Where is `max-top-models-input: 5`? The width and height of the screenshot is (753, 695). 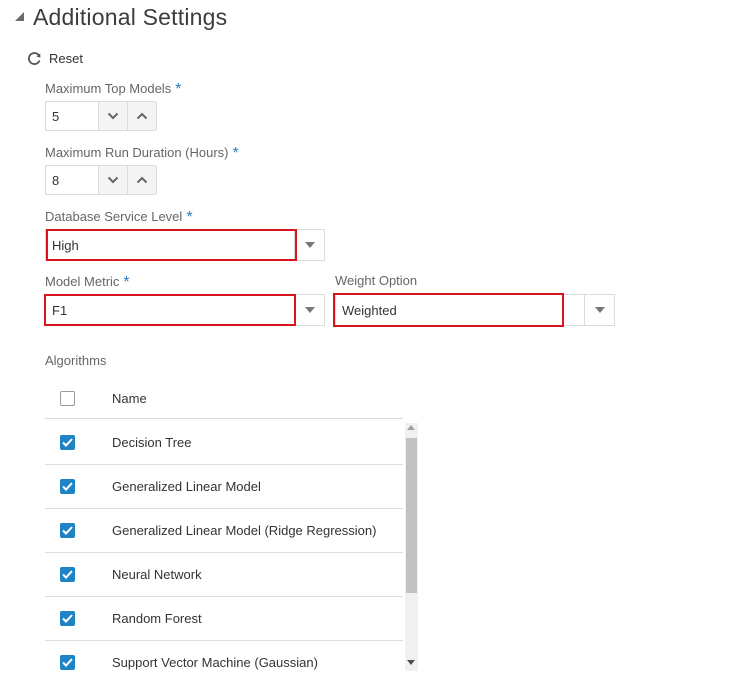
max-top-models-input: 5 is located at coordinates (72, 116).